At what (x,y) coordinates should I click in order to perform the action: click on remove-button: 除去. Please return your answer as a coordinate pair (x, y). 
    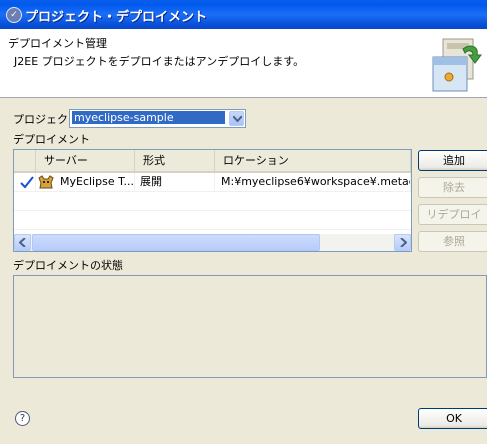
    Looking at the image, I should click on (452, 187).